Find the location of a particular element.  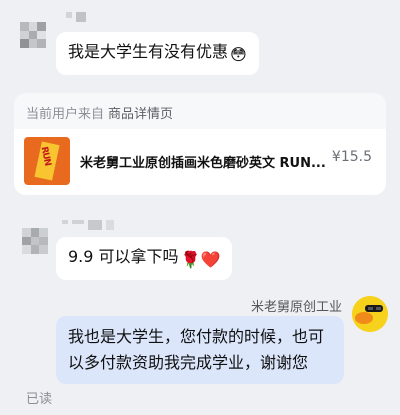

reply-text: 我也是大学生，您付款的时候，也可以多付款资助我完成学业，谢谢您 is located at coordinates (196, 349).